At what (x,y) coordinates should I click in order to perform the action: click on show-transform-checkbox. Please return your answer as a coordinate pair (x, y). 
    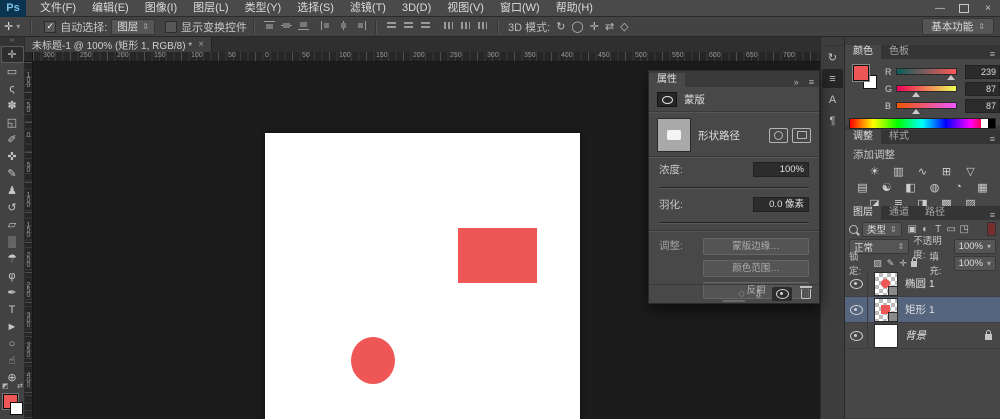
    Looking at the image, I should click on (171, 26).